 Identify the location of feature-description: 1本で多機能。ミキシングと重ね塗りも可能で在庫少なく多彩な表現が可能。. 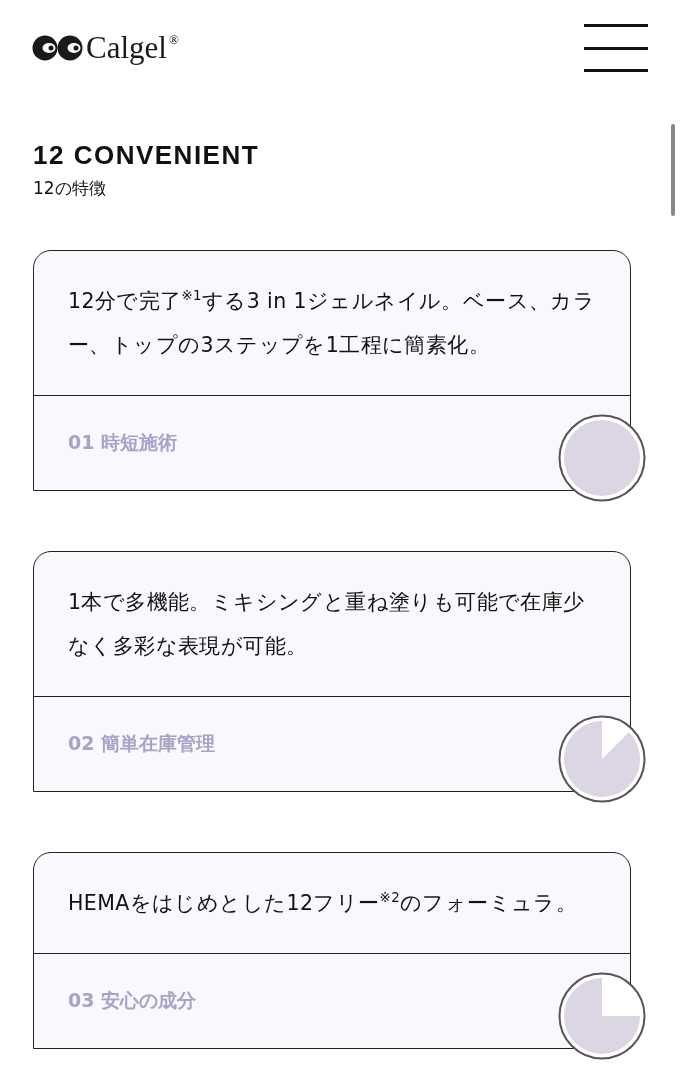
(332, 624).